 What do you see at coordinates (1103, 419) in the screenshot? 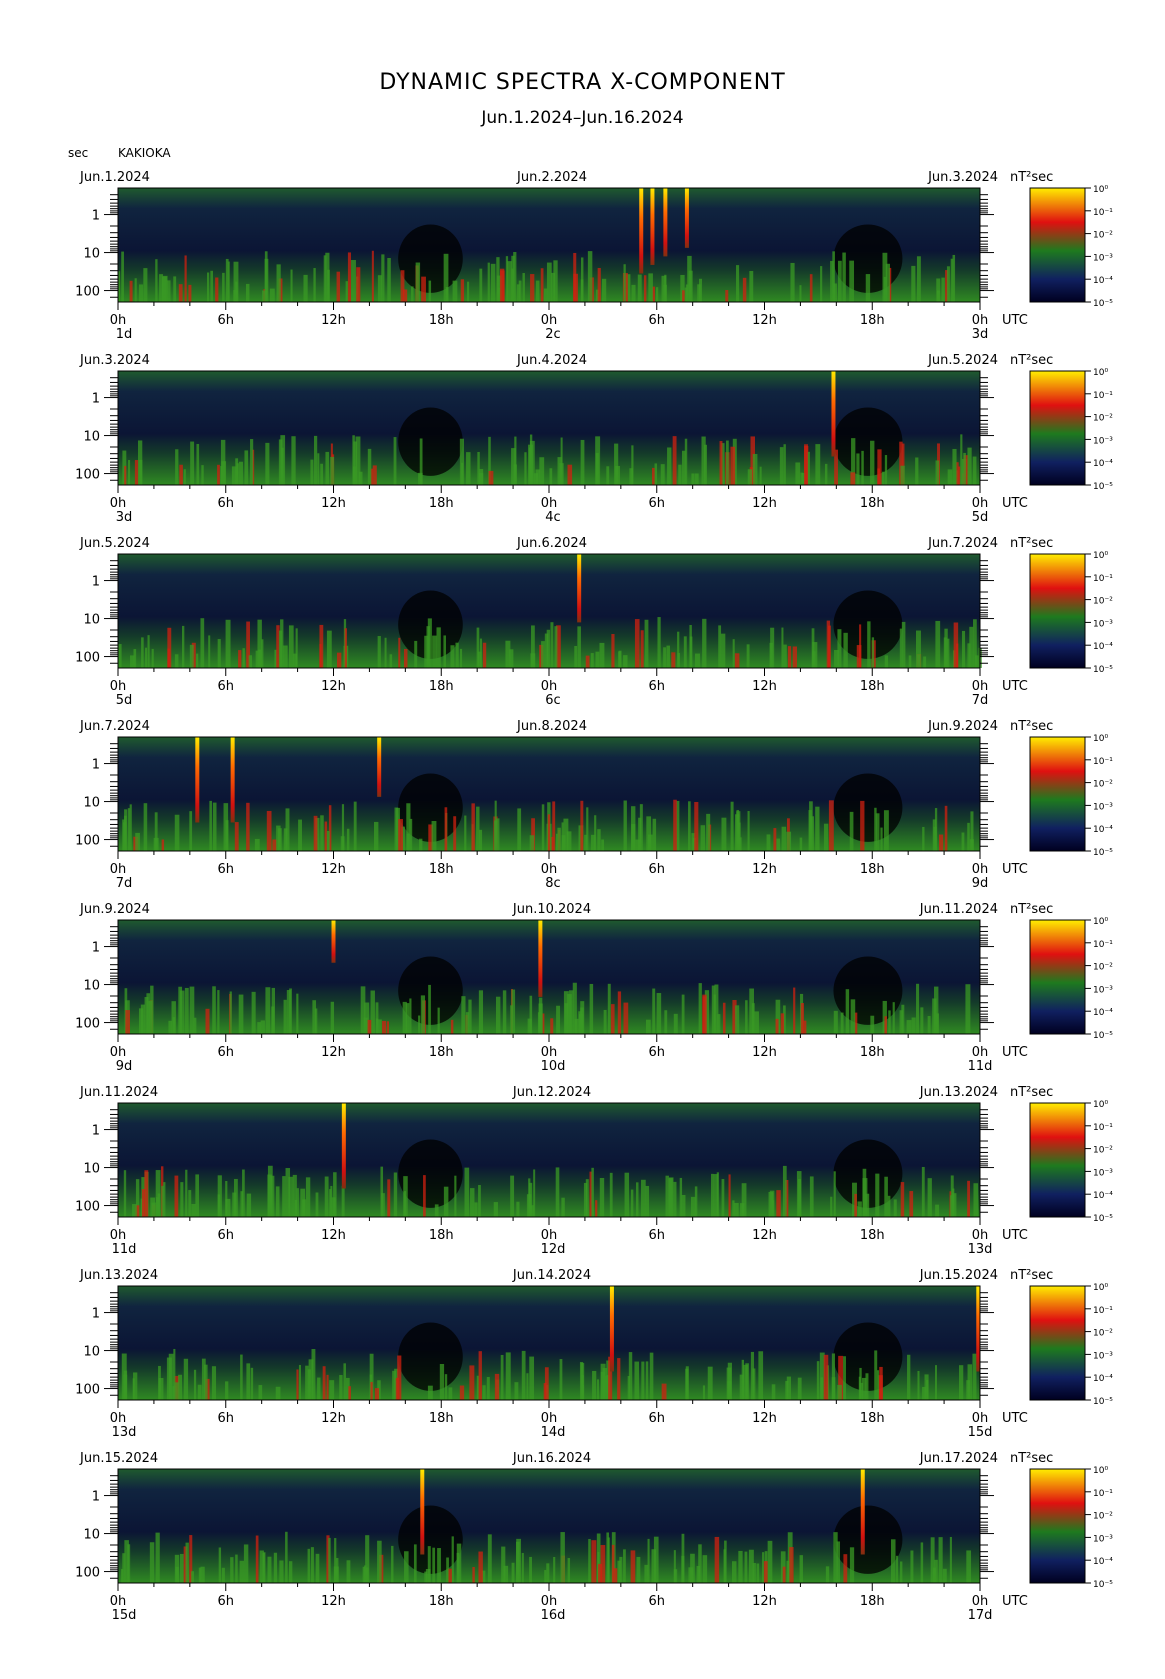
I see `colorbar-tick-label: 10⁻²` at bounding box center [1103, 419].